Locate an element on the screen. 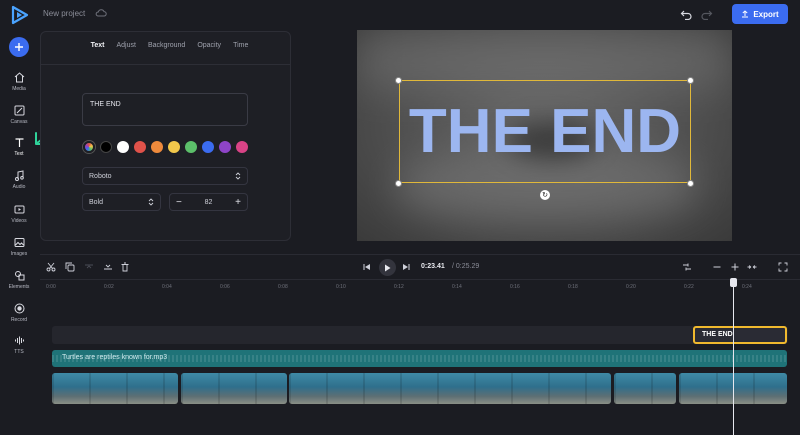 The image size is (800, 435). preview-text-overlay: THE END is located at coordinates (545, 132).